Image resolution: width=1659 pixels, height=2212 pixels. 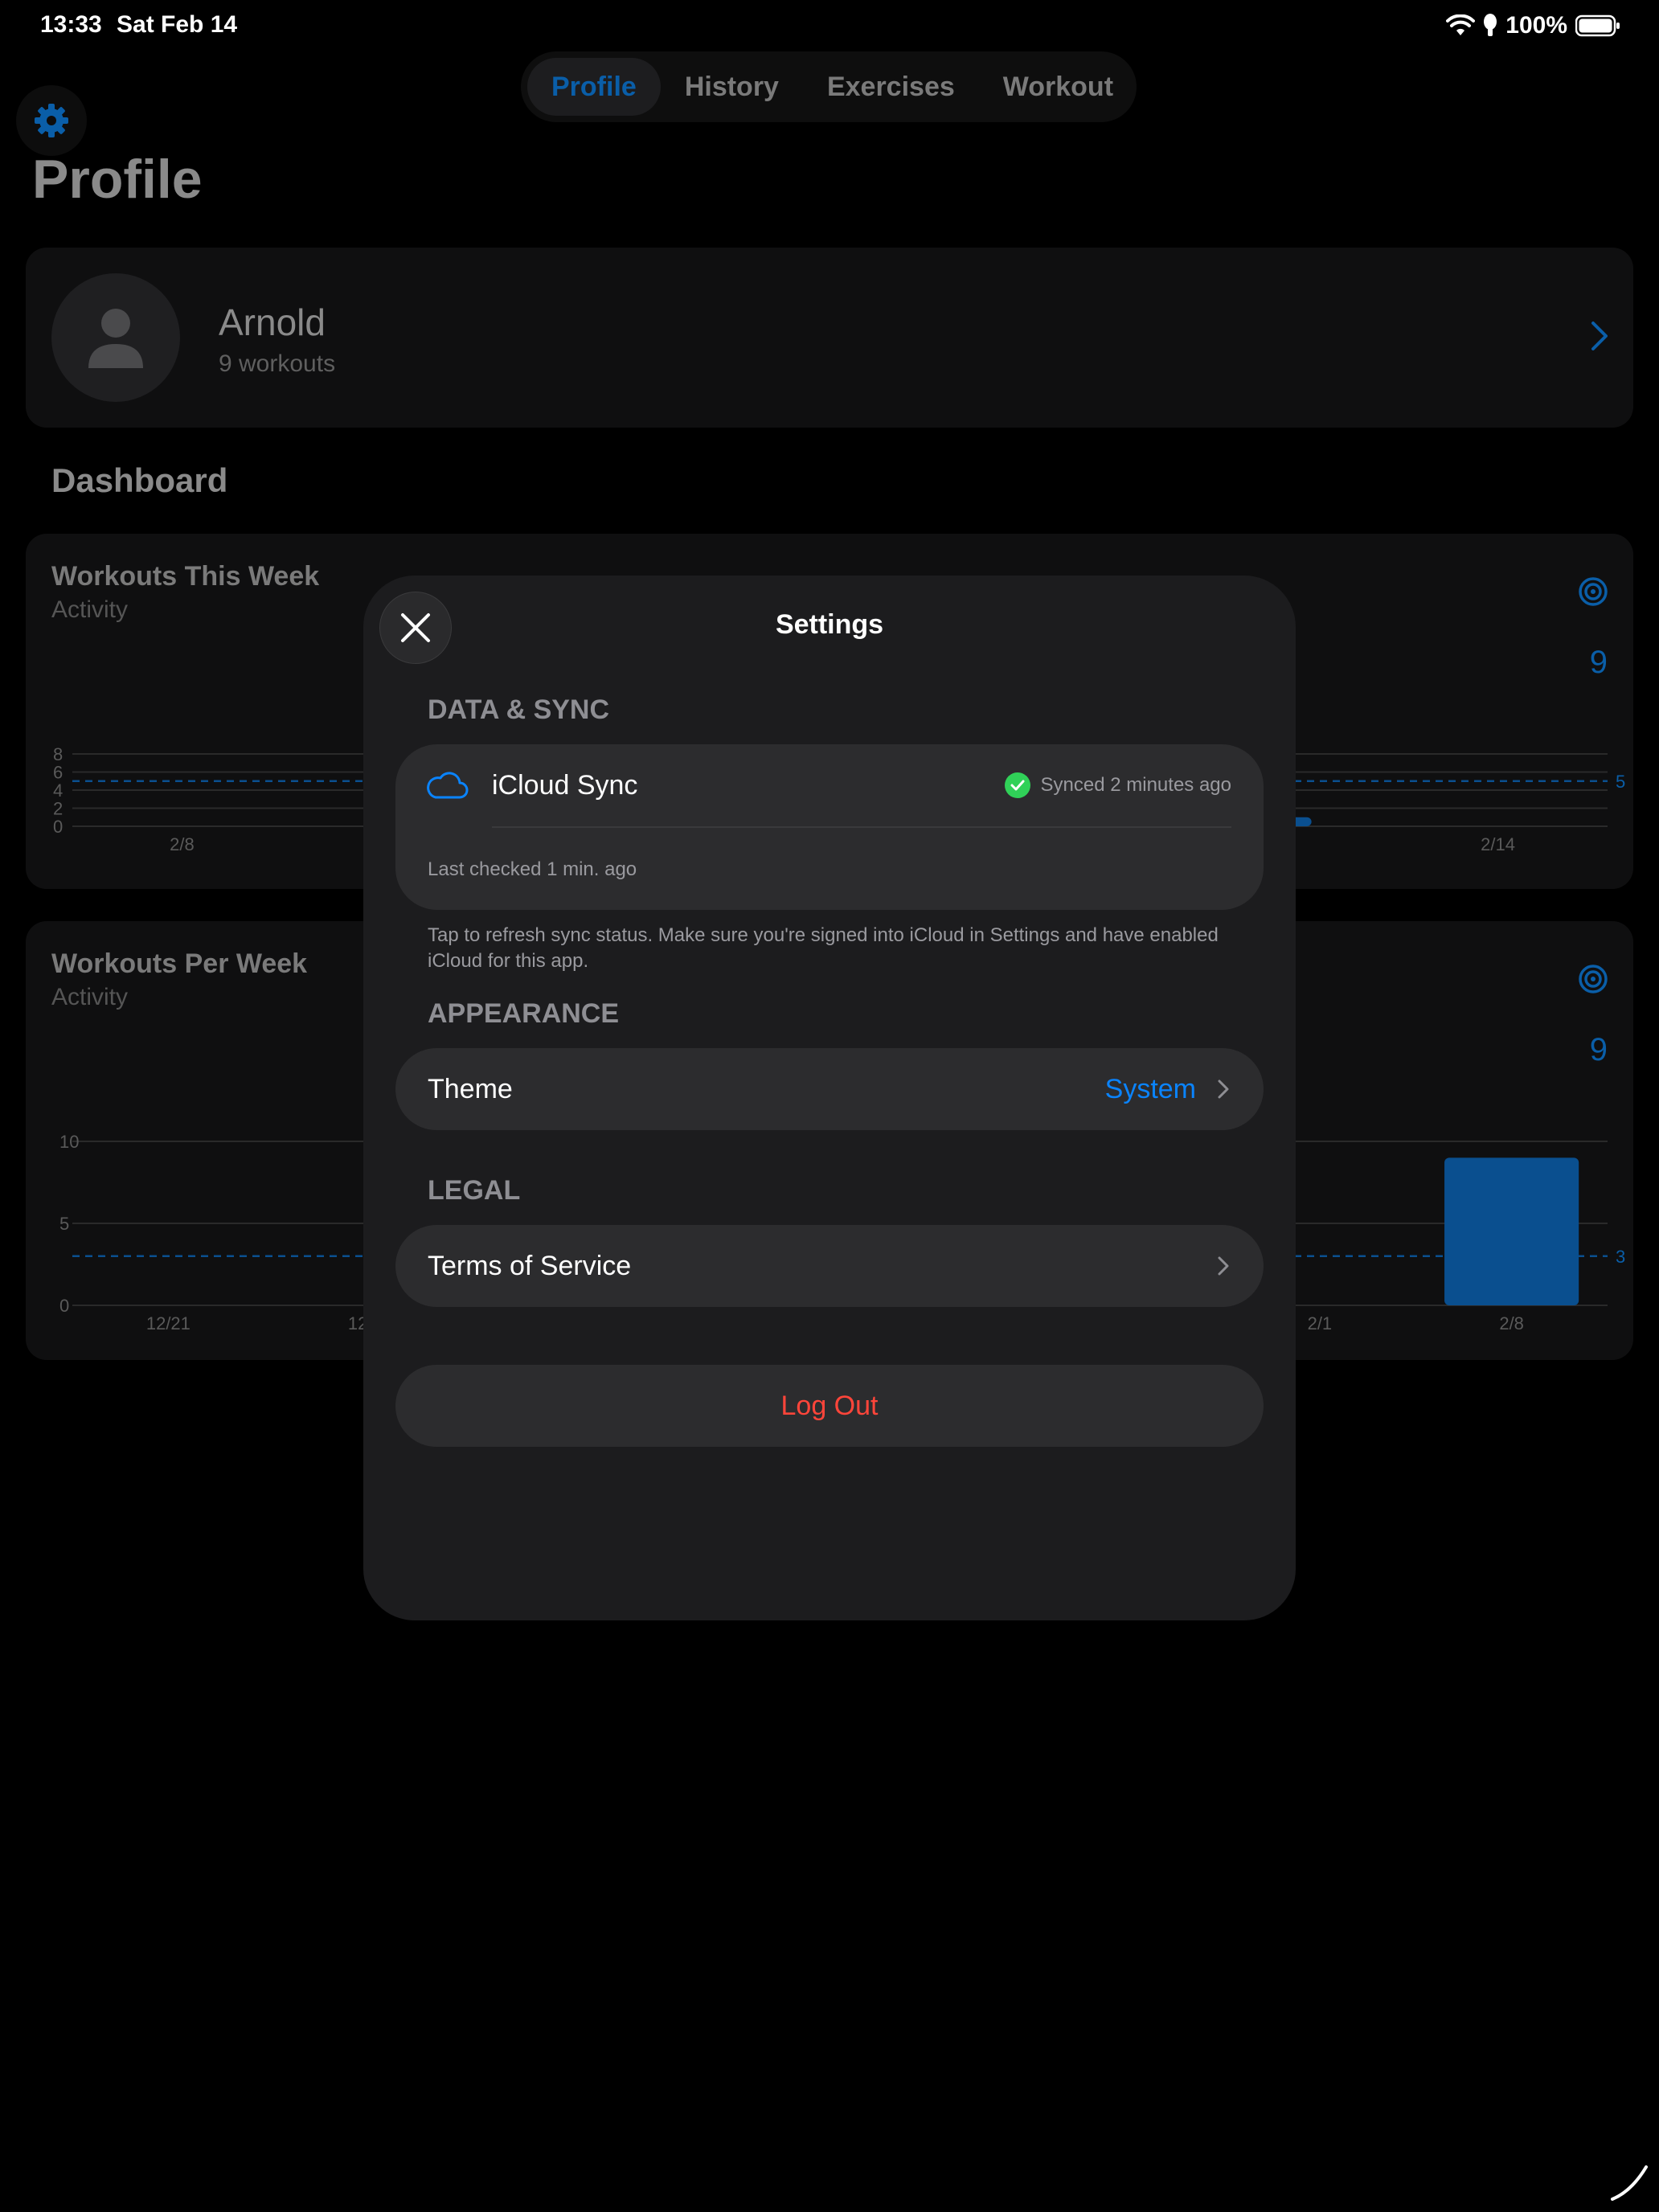 I want to click on logout-button: Log Out, so click(x=829, y=1406).